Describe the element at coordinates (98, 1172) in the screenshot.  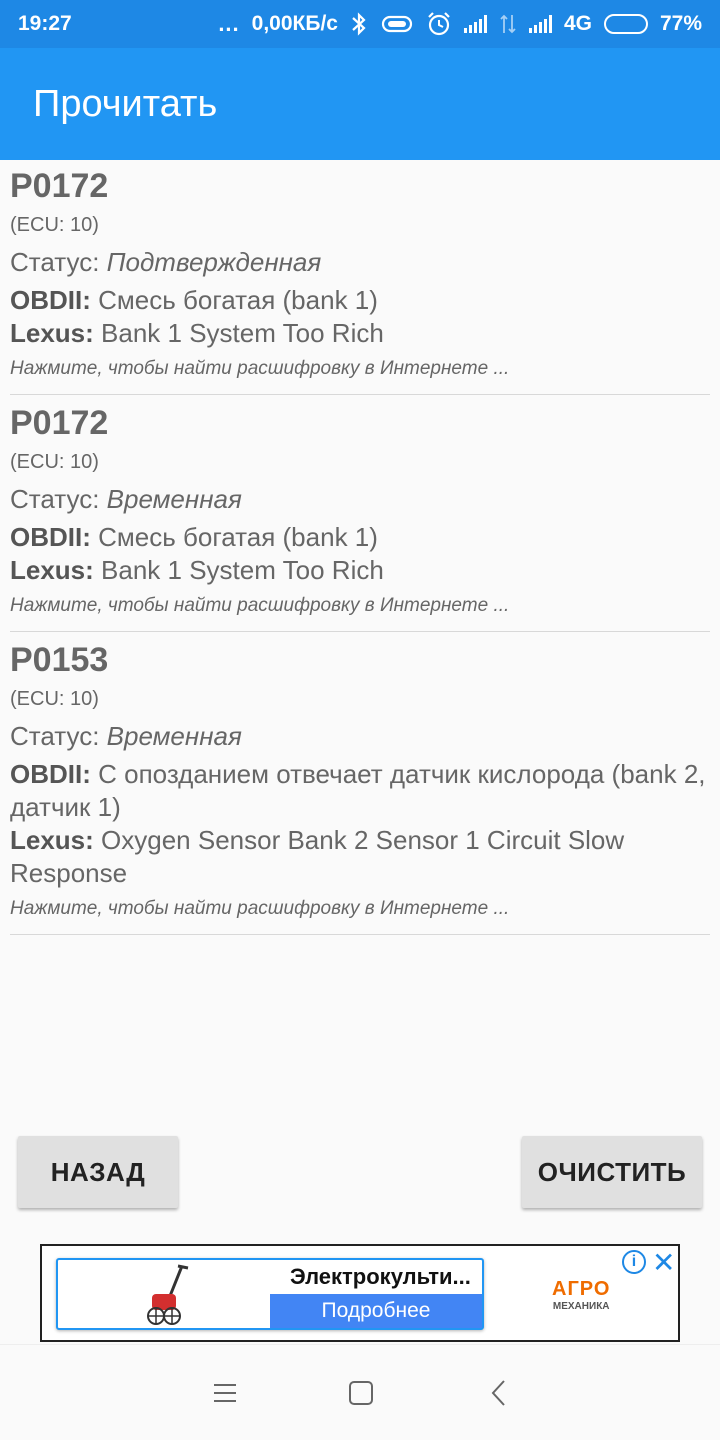
I see `back-button: НАЗАД` at that location.